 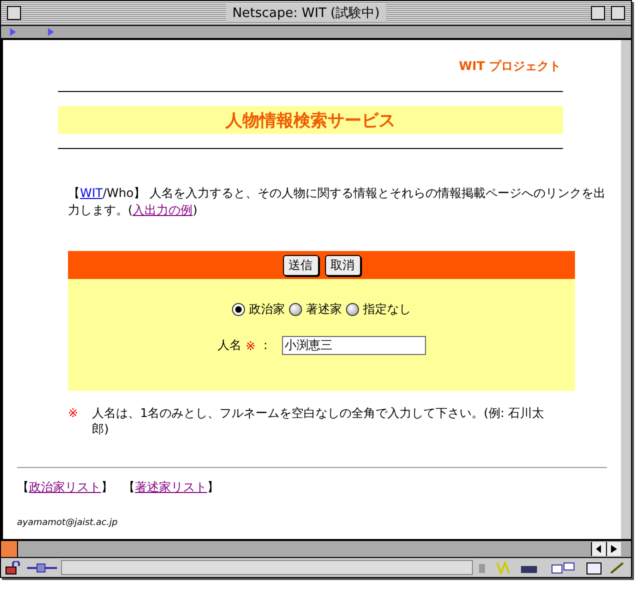 What do you see at coordinates (598, 13) in the screenshot?
I see `zoom-box-icon` at bounding box center [598, 13].